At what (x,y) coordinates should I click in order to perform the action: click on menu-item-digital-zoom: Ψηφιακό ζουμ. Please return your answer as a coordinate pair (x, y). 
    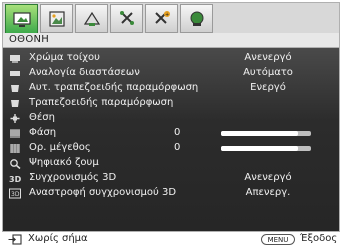
    Looking at the image, I should click on (171, 163).